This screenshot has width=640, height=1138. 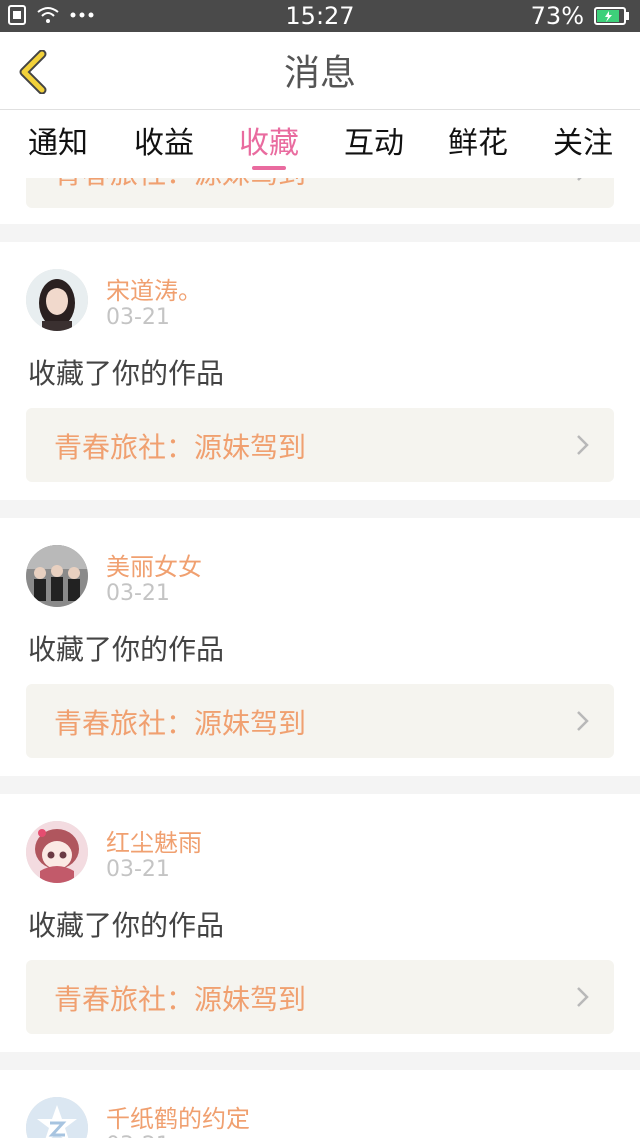 I want to click on battery-percent: 73%, so click(x=557, y=16).